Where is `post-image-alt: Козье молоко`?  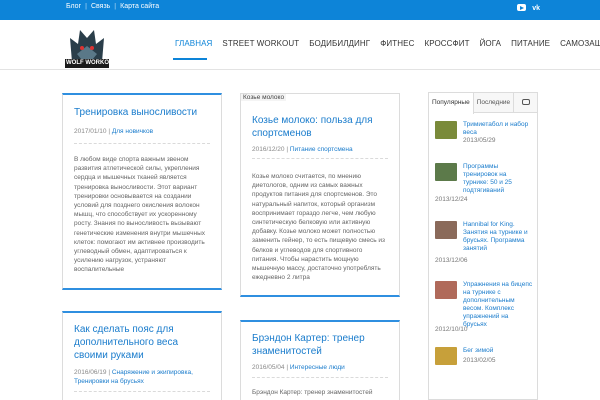
post-image-alt: Козье молоко is located at coordinates (264, 97).